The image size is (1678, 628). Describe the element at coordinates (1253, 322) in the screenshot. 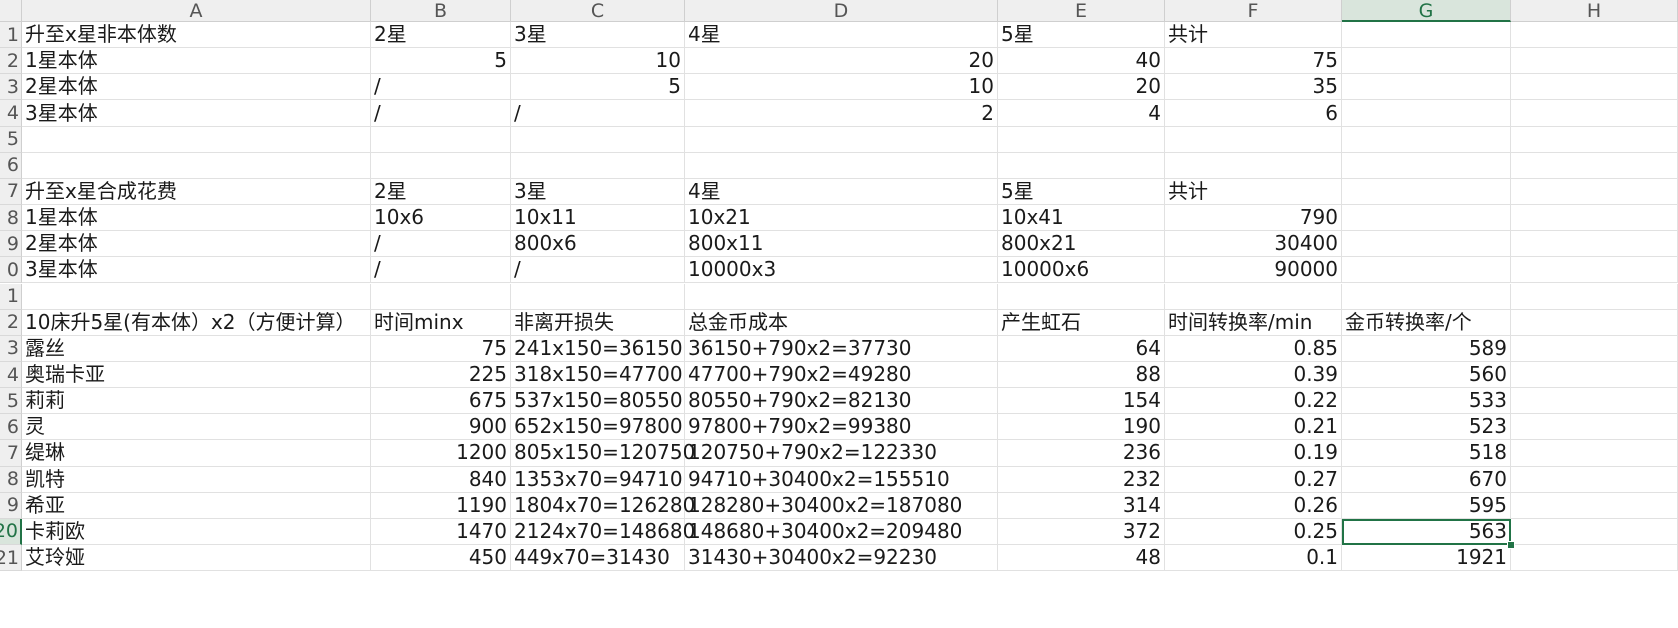

I see `cell: 时间转换率/min` at that location.